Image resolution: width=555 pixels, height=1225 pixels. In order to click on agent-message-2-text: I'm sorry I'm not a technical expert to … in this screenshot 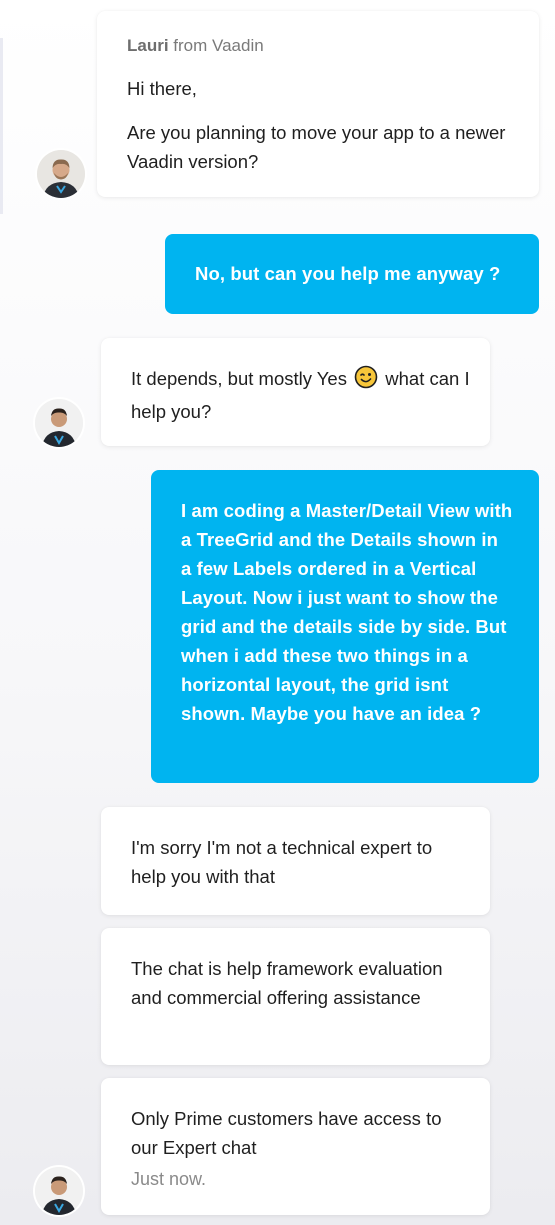, I will do `click(282, 862)`.